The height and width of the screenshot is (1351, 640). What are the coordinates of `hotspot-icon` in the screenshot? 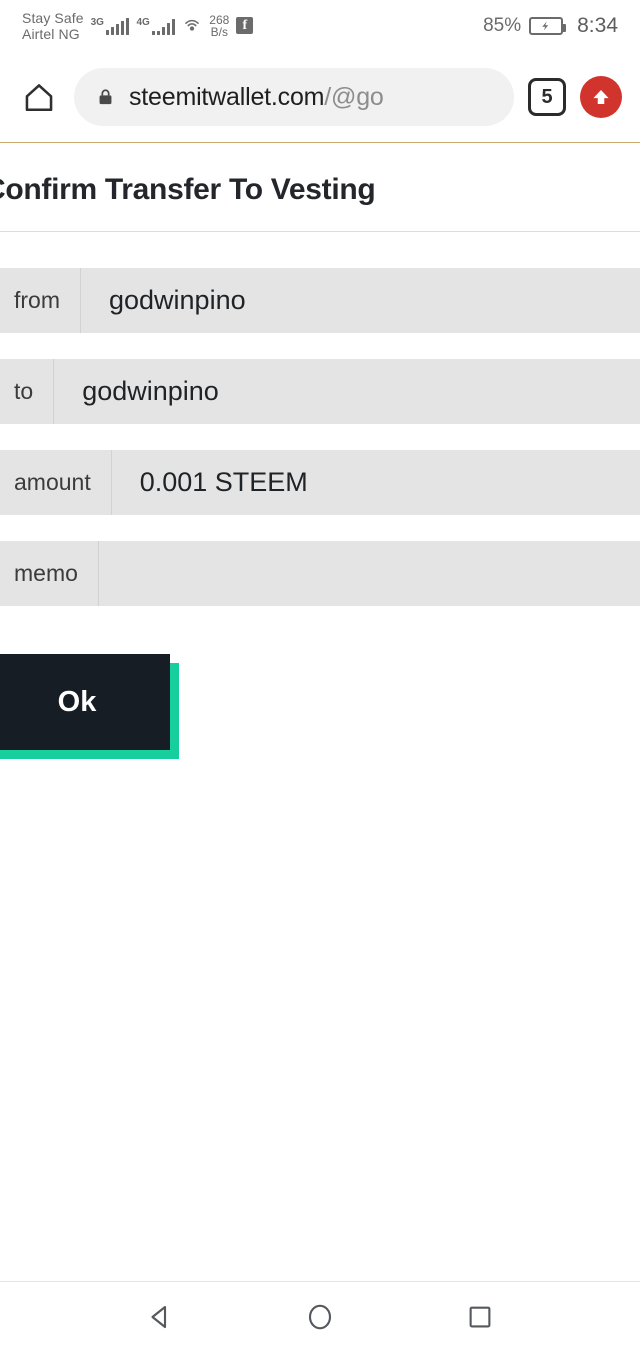 It's located at (192, 26).